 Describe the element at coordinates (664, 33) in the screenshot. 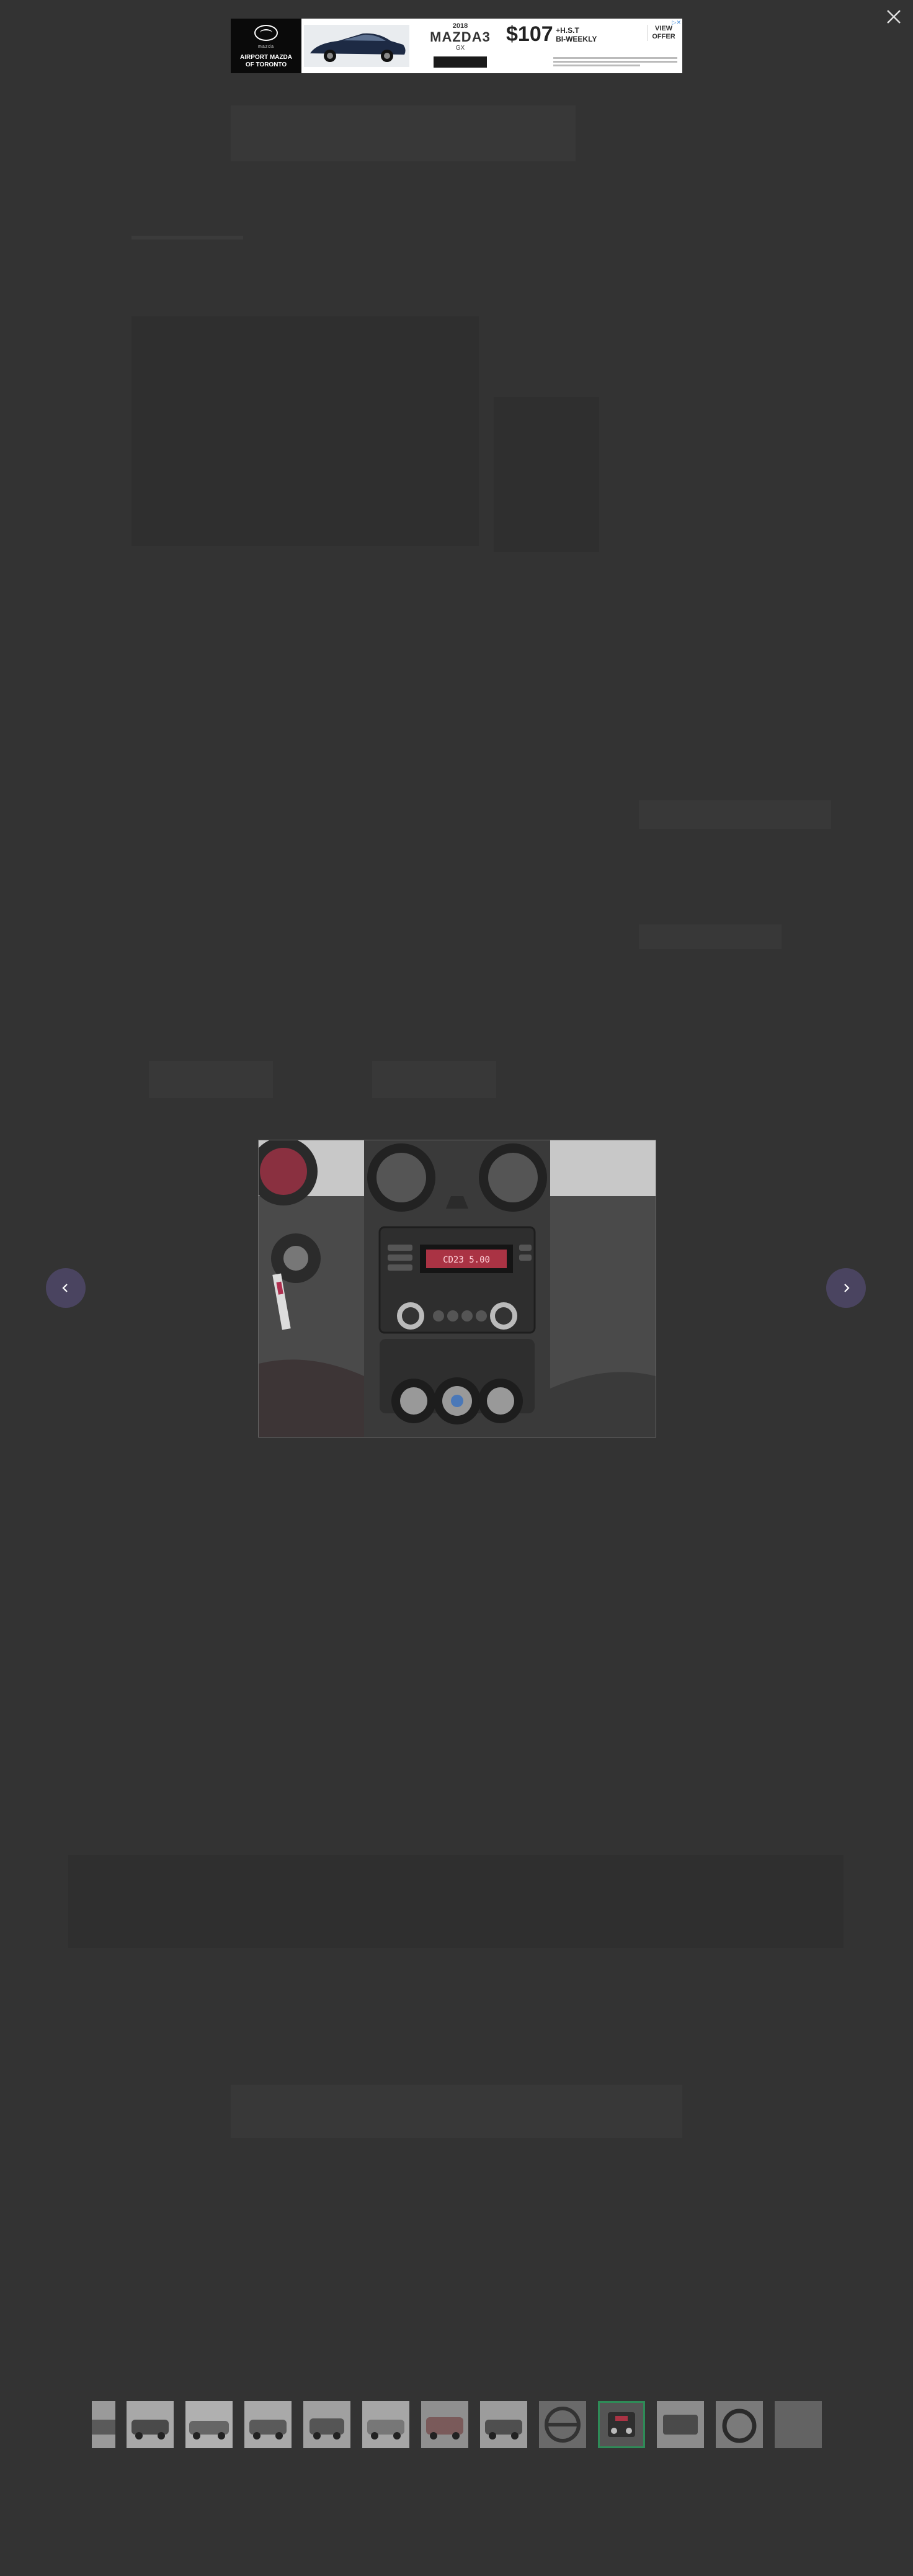

I see `view-offer-button: VIEW OFFER` at that location.